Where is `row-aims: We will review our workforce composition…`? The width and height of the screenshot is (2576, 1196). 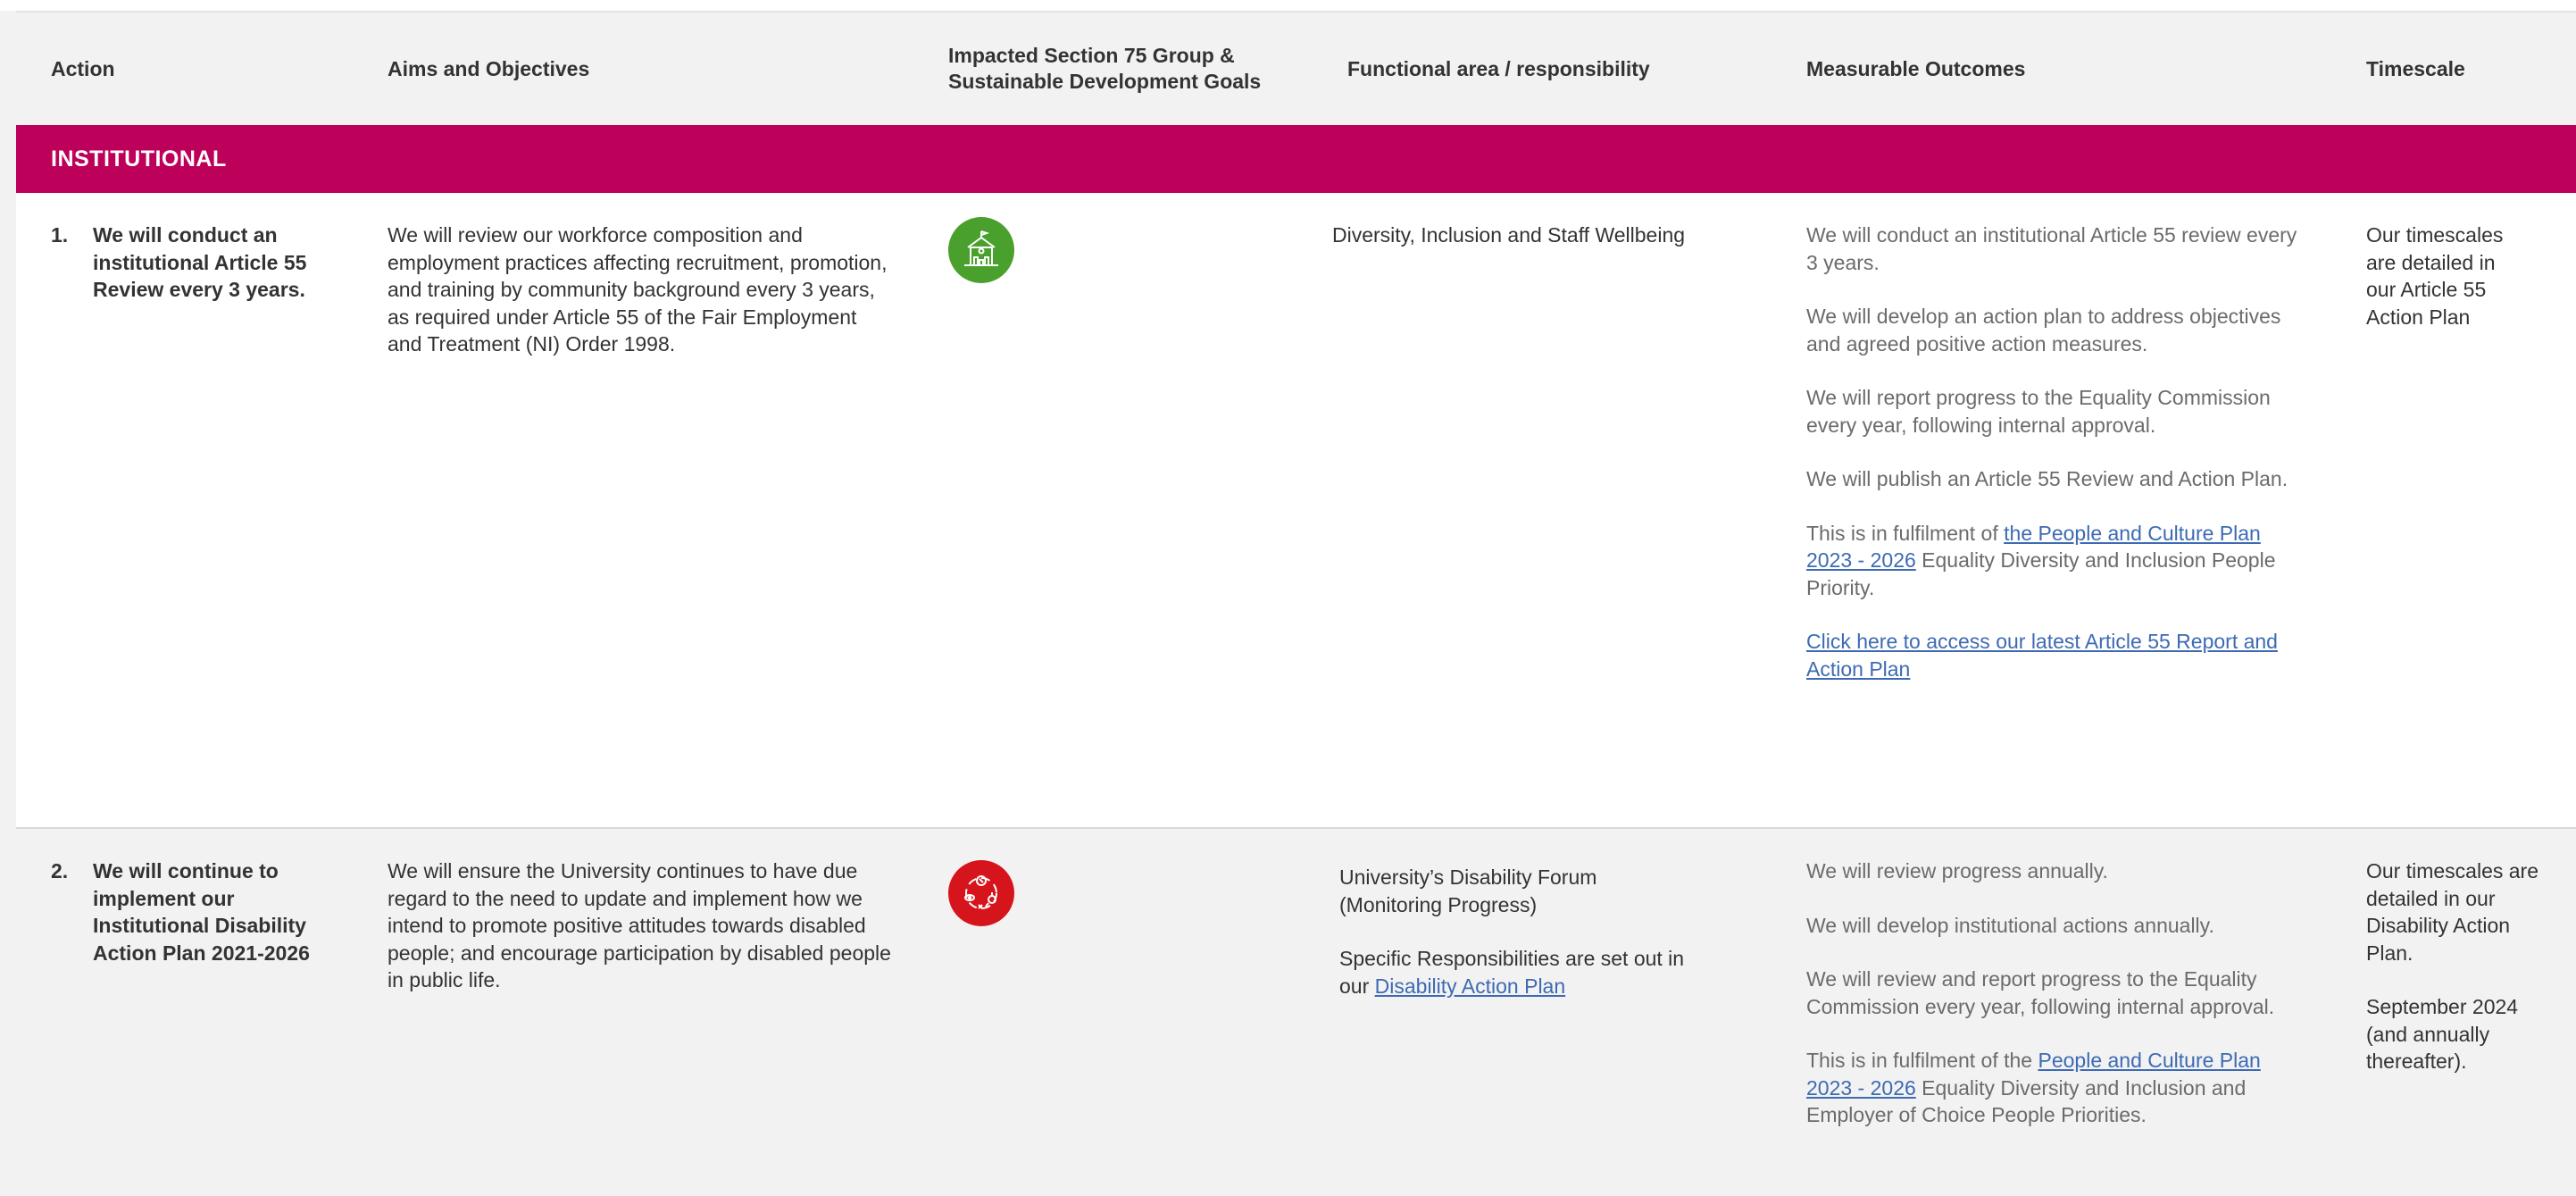
row-aims: We will review our workforce composition… is located at coordinates (638, 289).